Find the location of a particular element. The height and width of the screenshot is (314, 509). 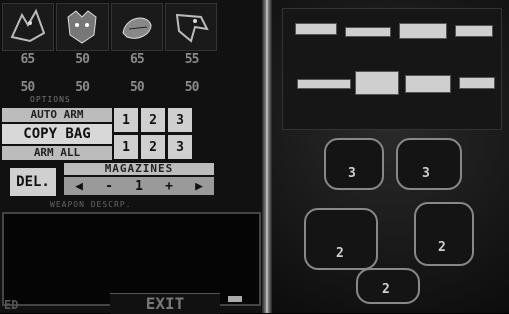

magazine-minus-button: - is located at coordinates (109, 186).